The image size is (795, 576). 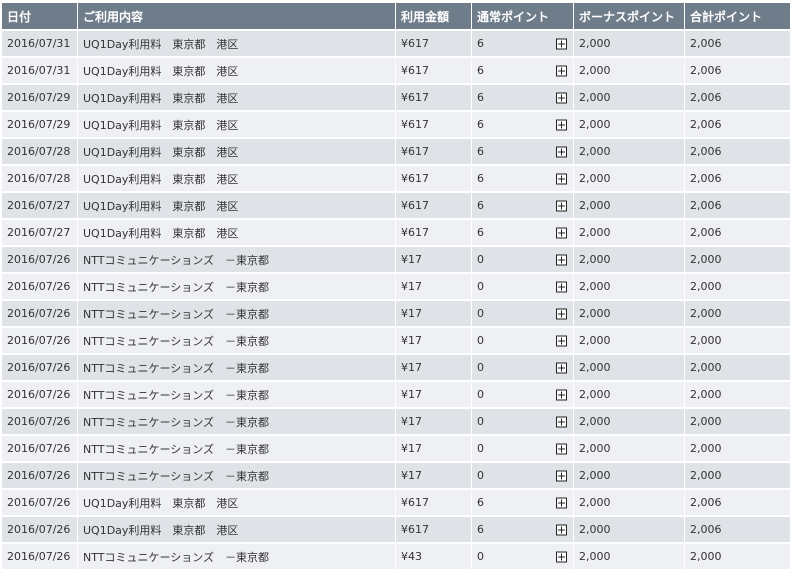 What do you see at coordinates (40, 44) in the screenshot?
I see `date-cell: 2016/07/31` at bounding box center [40, 44].